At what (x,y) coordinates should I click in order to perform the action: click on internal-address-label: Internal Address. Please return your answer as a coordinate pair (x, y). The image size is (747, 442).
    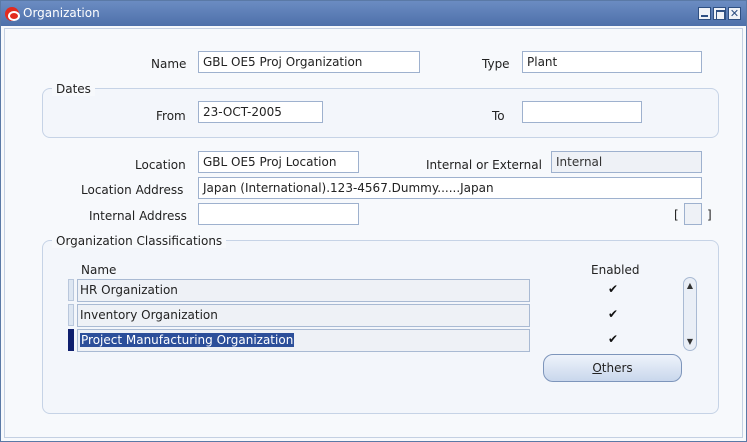
    Looking at the image, I should click on (138, 216).